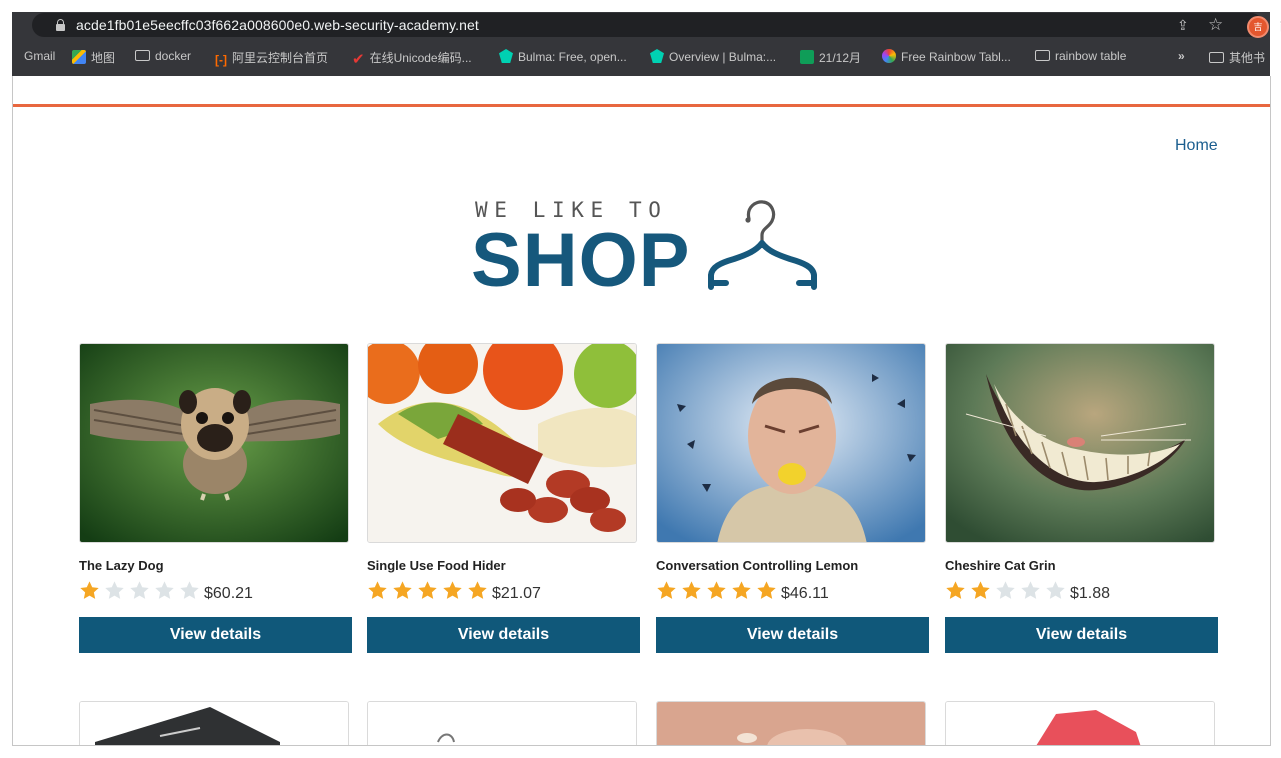  I want to click on product-name: The Lazy Dog, so click(121, 565).